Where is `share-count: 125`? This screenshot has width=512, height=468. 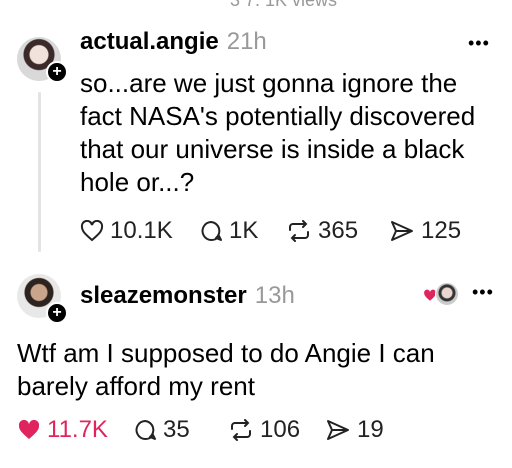 share-count: 125 is located at coordinates (441, 230).